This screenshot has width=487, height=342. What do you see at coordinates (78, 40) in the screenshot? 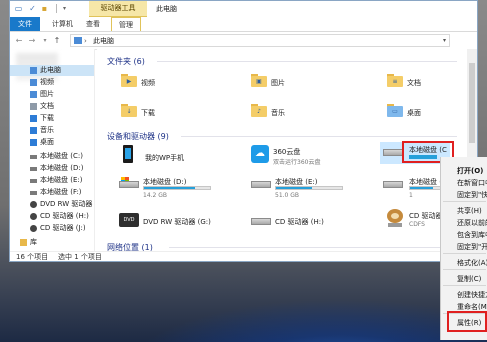
I see `pc-icon` at bounding box center [78, 40].